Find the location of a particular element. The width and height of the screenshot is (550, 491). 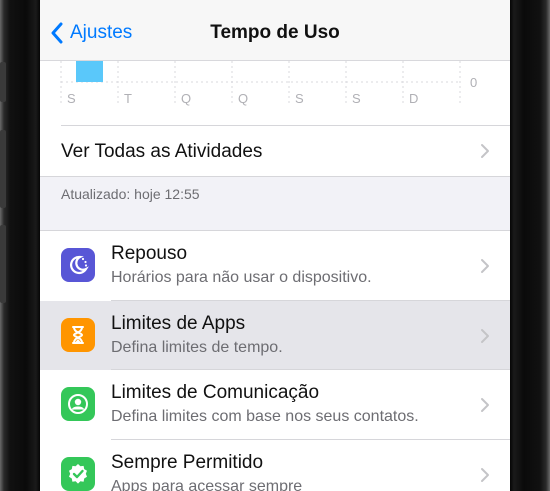

row-title: Limites de Apps is located at coordinates (178, 323).